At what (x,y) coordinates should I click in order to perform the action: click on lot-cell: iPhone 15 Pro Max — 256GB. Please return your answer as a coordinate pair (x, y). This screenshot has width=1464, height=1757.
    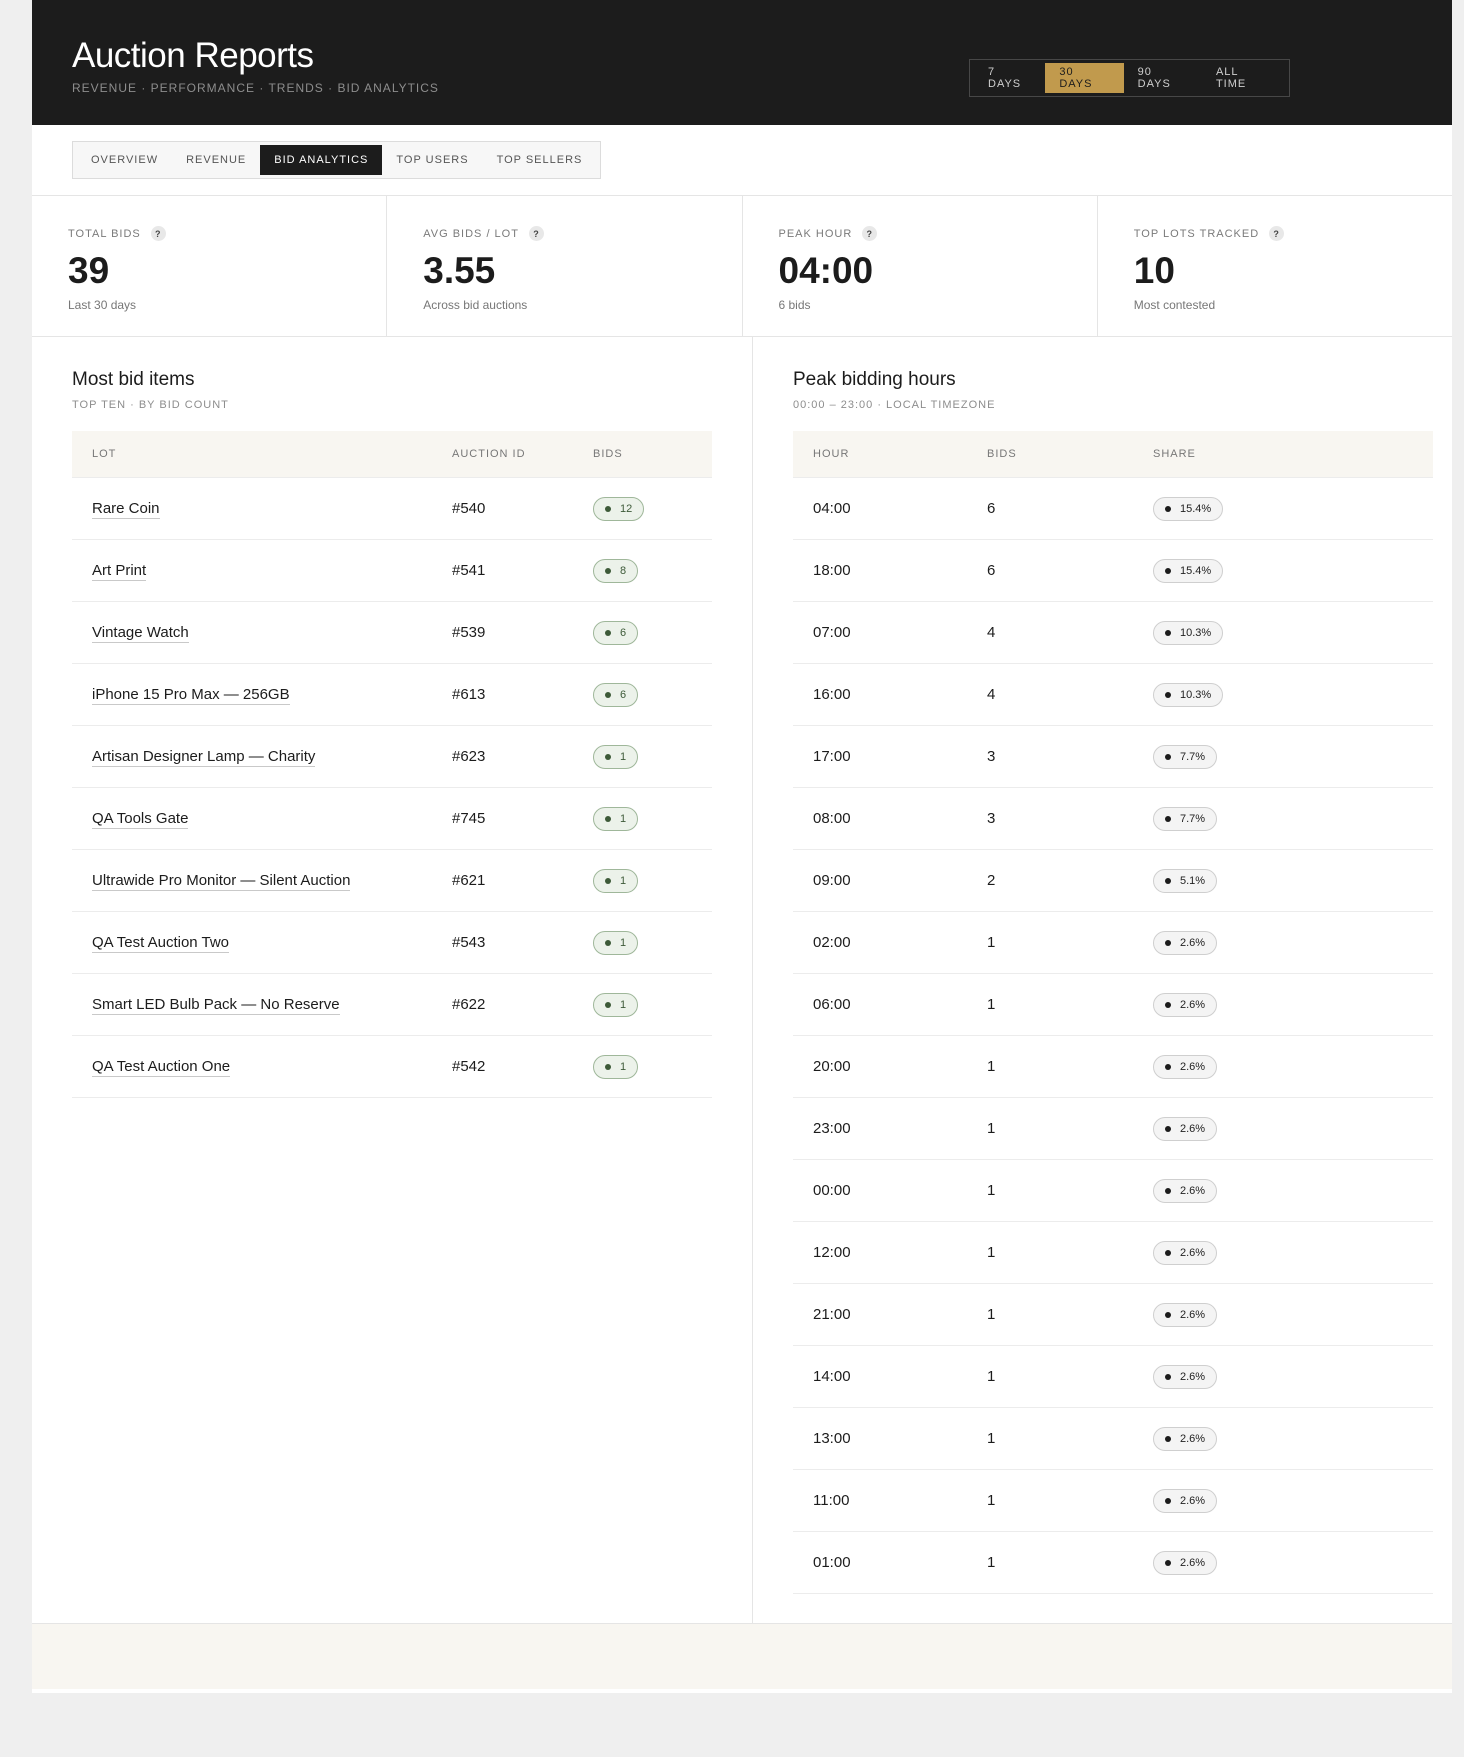
    Looking at the image, I should click on (262, 695).